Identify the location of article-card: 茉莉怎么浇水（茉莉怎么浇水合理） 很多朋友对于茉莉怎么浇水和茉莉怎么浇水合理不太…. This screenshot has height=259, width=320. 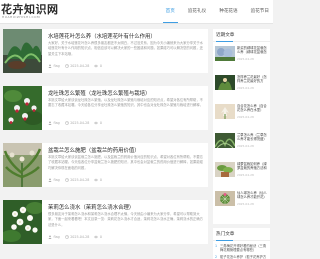
(105, 222).